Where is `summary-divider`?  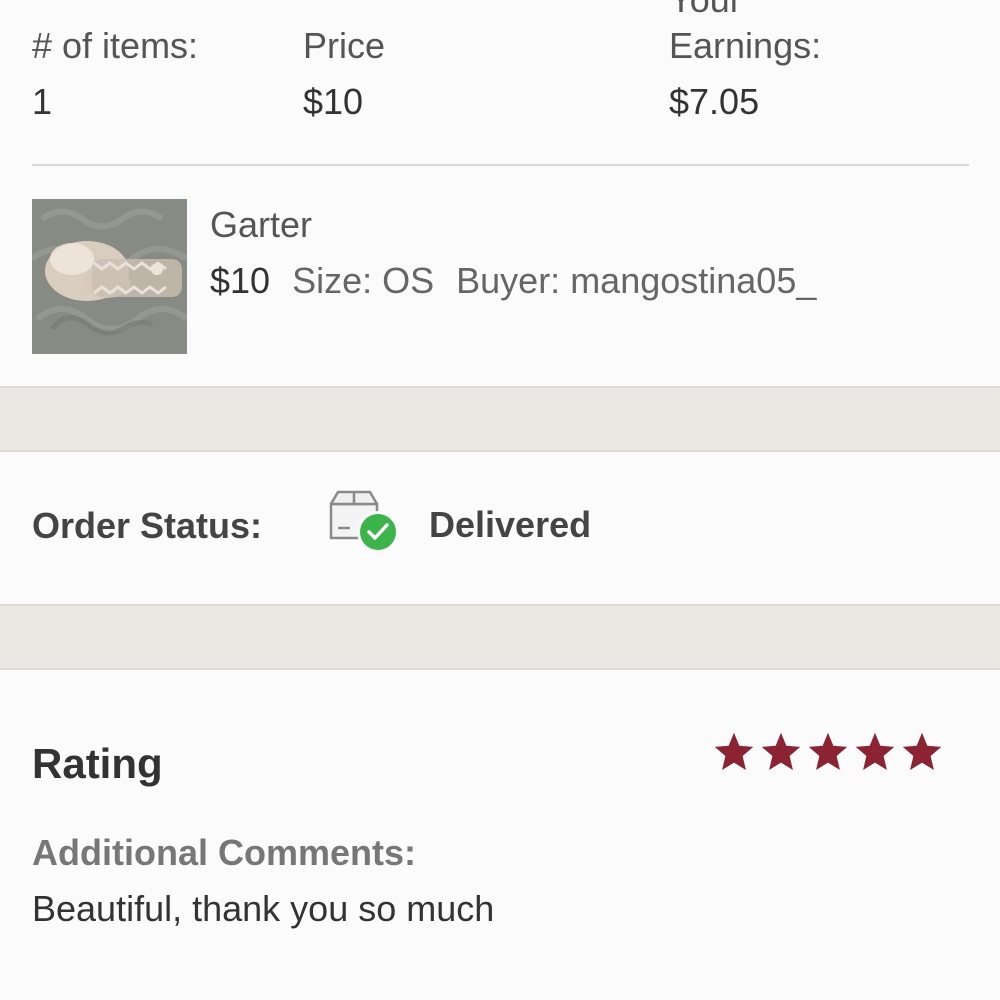 summary-divider is located at coordinates (500, 165).